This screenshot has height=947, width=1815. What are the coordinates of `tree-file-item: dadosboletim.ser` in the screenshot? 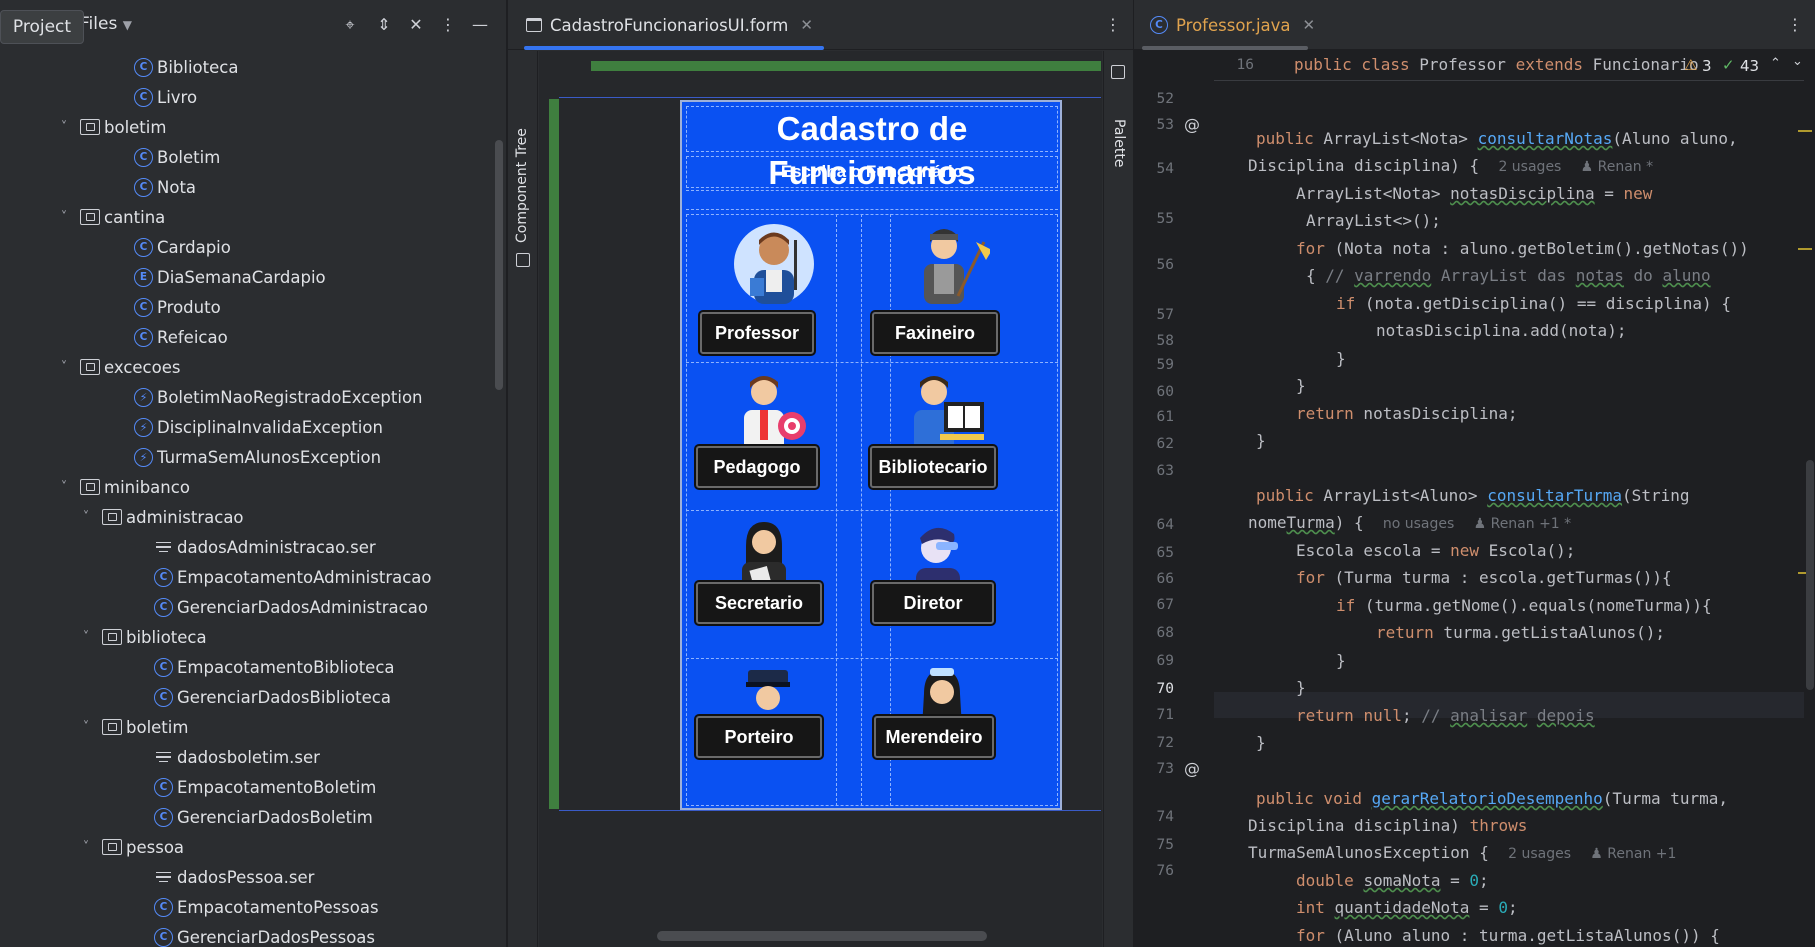 It's located at (237, 757).